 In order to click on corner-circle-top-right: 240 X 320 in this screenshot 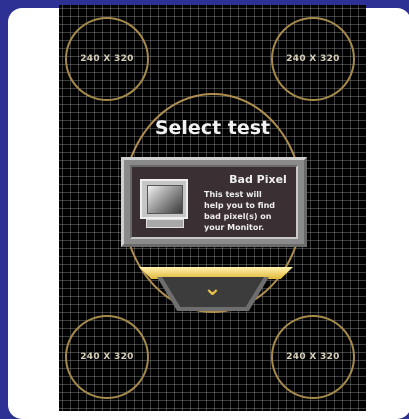, I will do `click(313, 59)`.